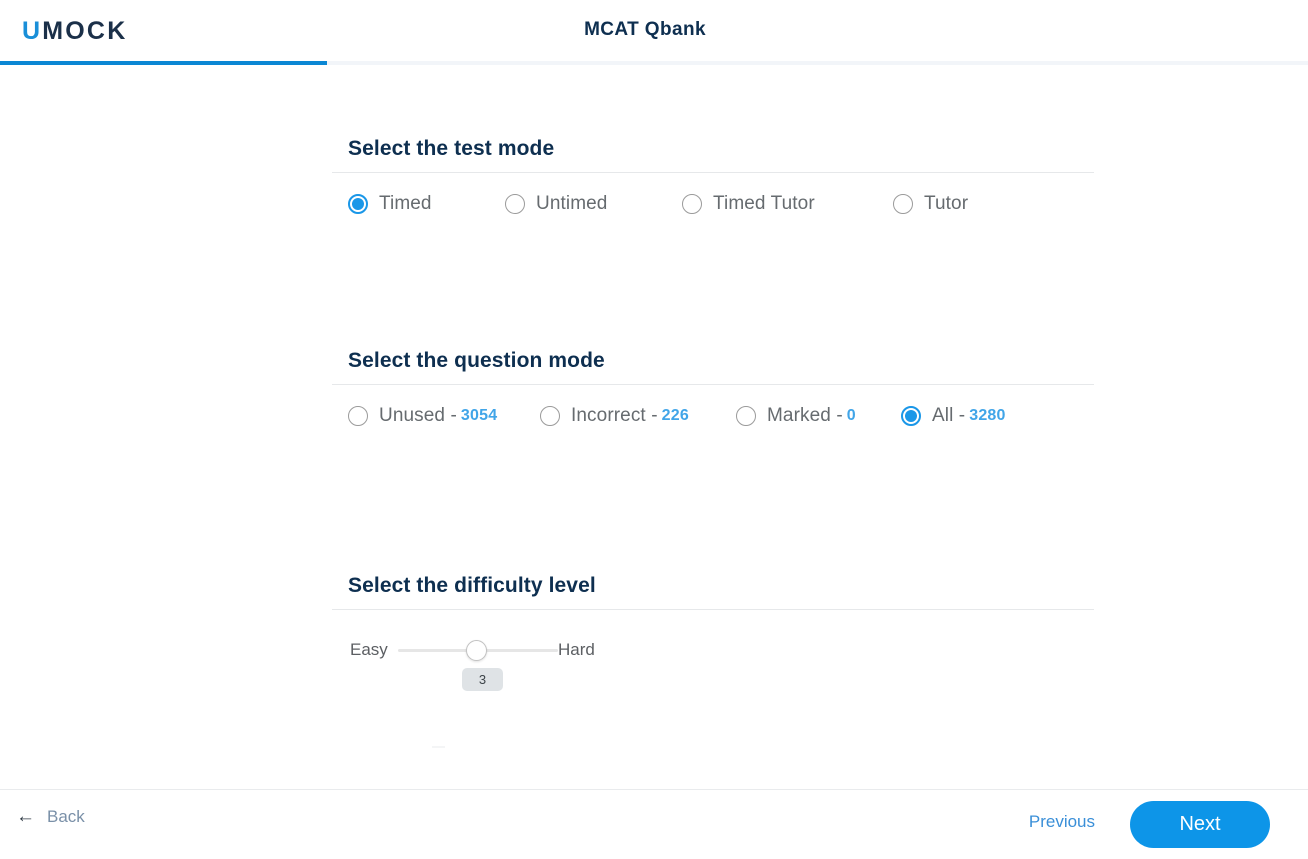 This screenshot has width=1308, height=859. What do you see at coordinates (903, 204) in the screenshot?
I see `radio-tutor` at bounding box center [903, 204].